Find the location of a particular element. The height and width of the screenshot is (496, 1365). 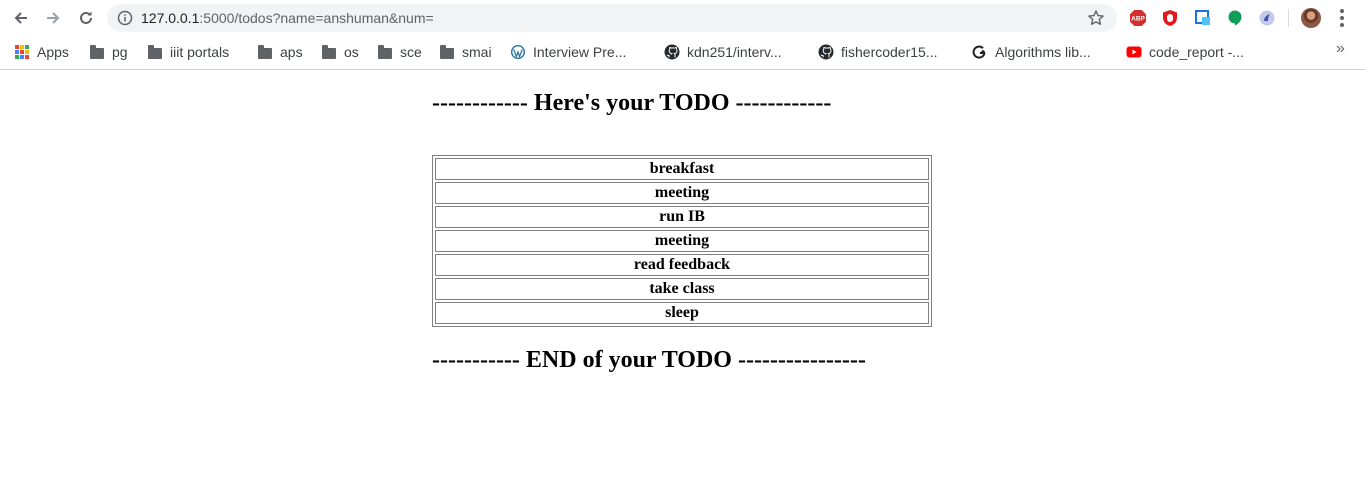

bookmark-label: pg is located at coordinates (120, 52).